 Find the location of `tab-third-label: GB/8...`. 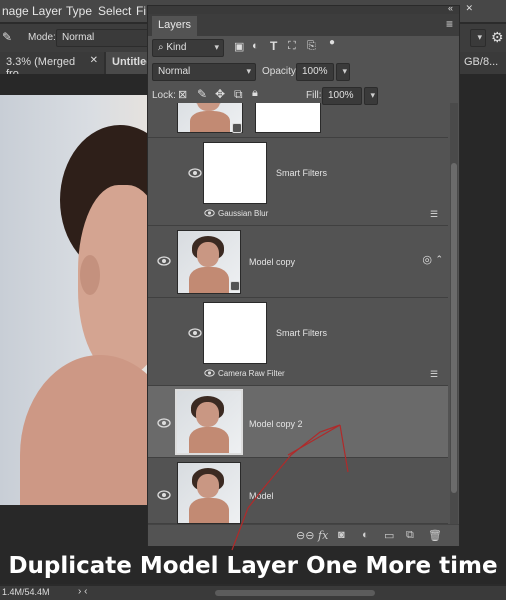

tab-third-label: GB/8... is located at coordinates (481, 62).